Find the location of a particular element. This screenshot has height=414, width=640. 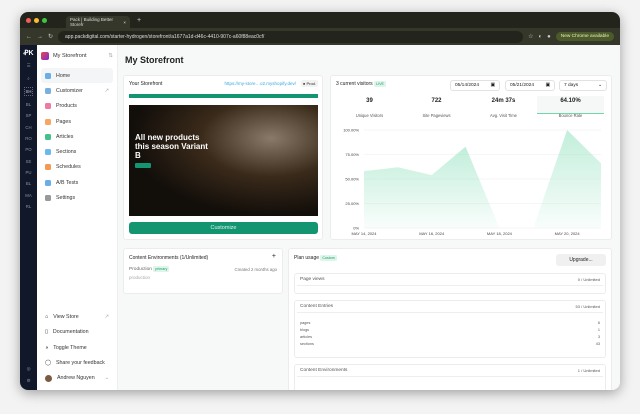

rail-item: PU is located at coordinates (29, 172).